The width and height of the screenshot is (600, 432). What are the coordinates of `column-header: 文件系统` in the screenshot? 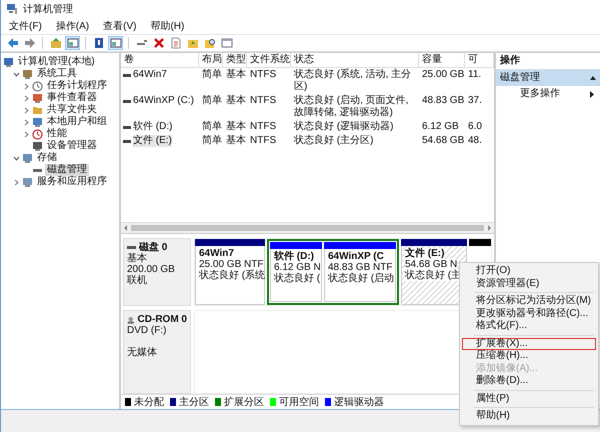 It's located at (269, 60).